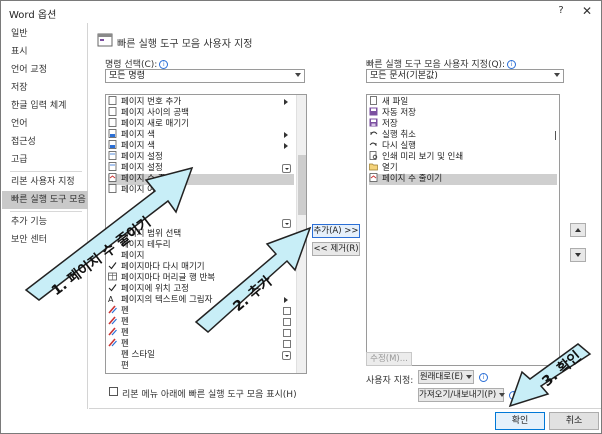 Image resolution: width=602 pixels, height=434 pixels. Describe the element at coordinates (561, 12) in the screenshot. I see `help-button: ?` at that location.